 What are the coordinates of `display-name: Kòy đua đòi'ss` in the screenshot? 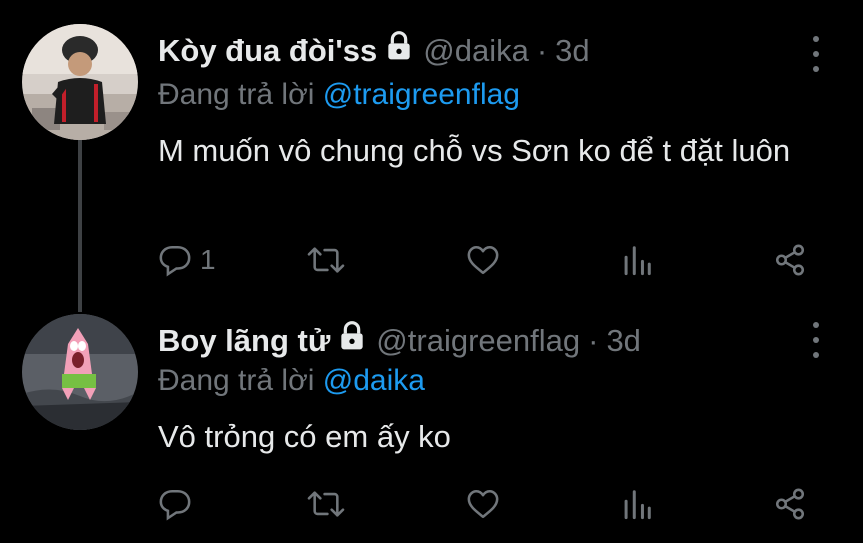 It's located at (267, 51).